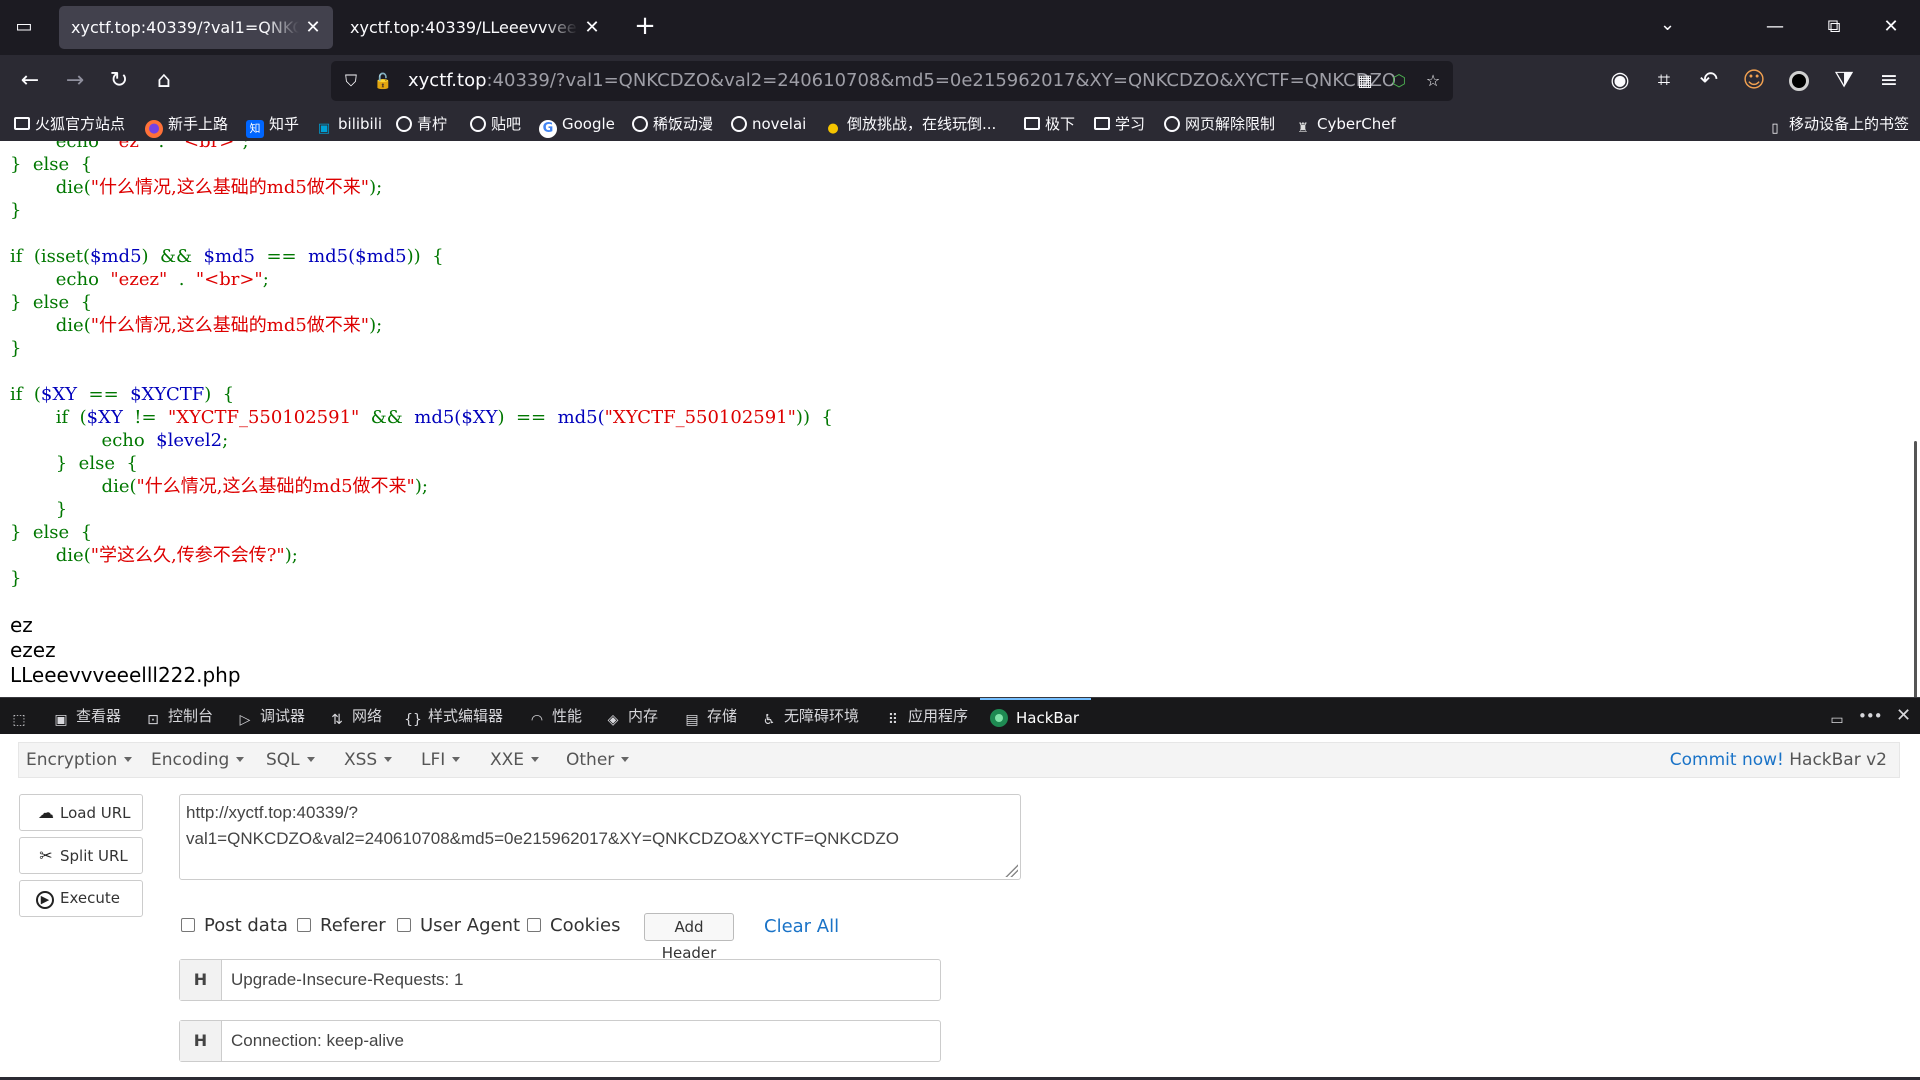  I want to click on tab-console: ⊡ 控制台, so click(178, 716).